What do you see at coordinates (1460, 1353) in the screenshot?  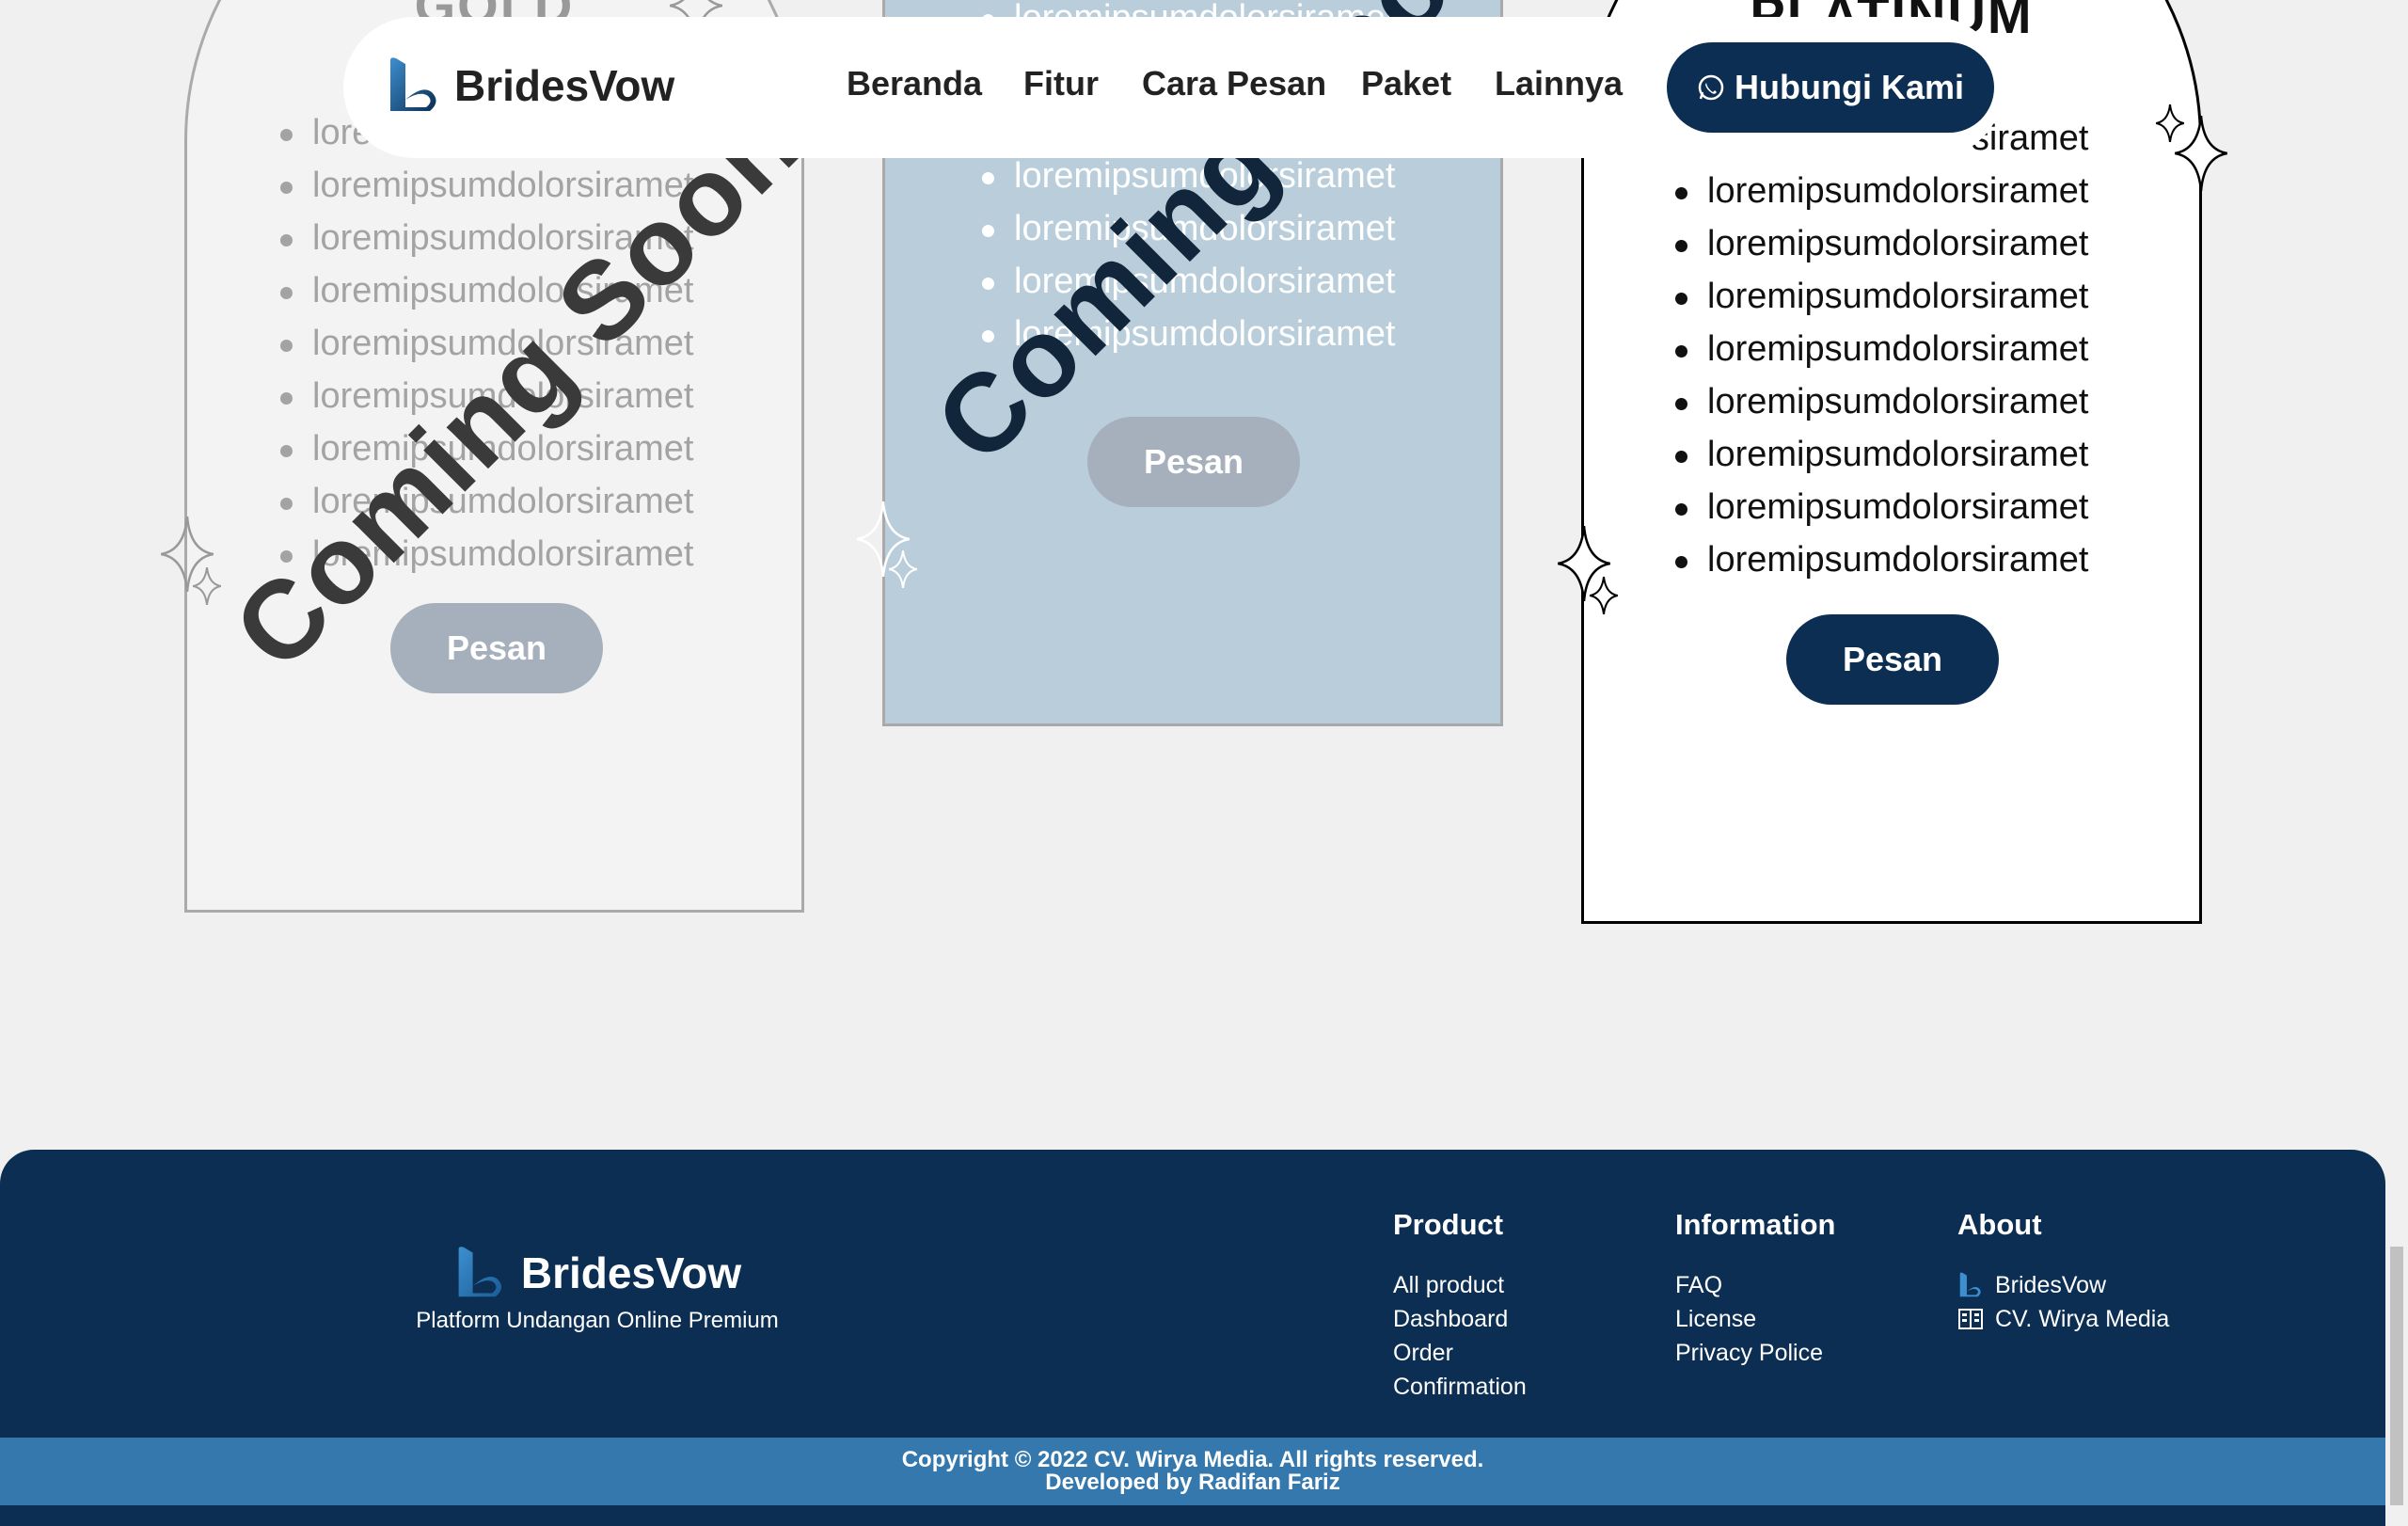 I see `footer-link-order: Order` at bounding box center [1460, 1353].